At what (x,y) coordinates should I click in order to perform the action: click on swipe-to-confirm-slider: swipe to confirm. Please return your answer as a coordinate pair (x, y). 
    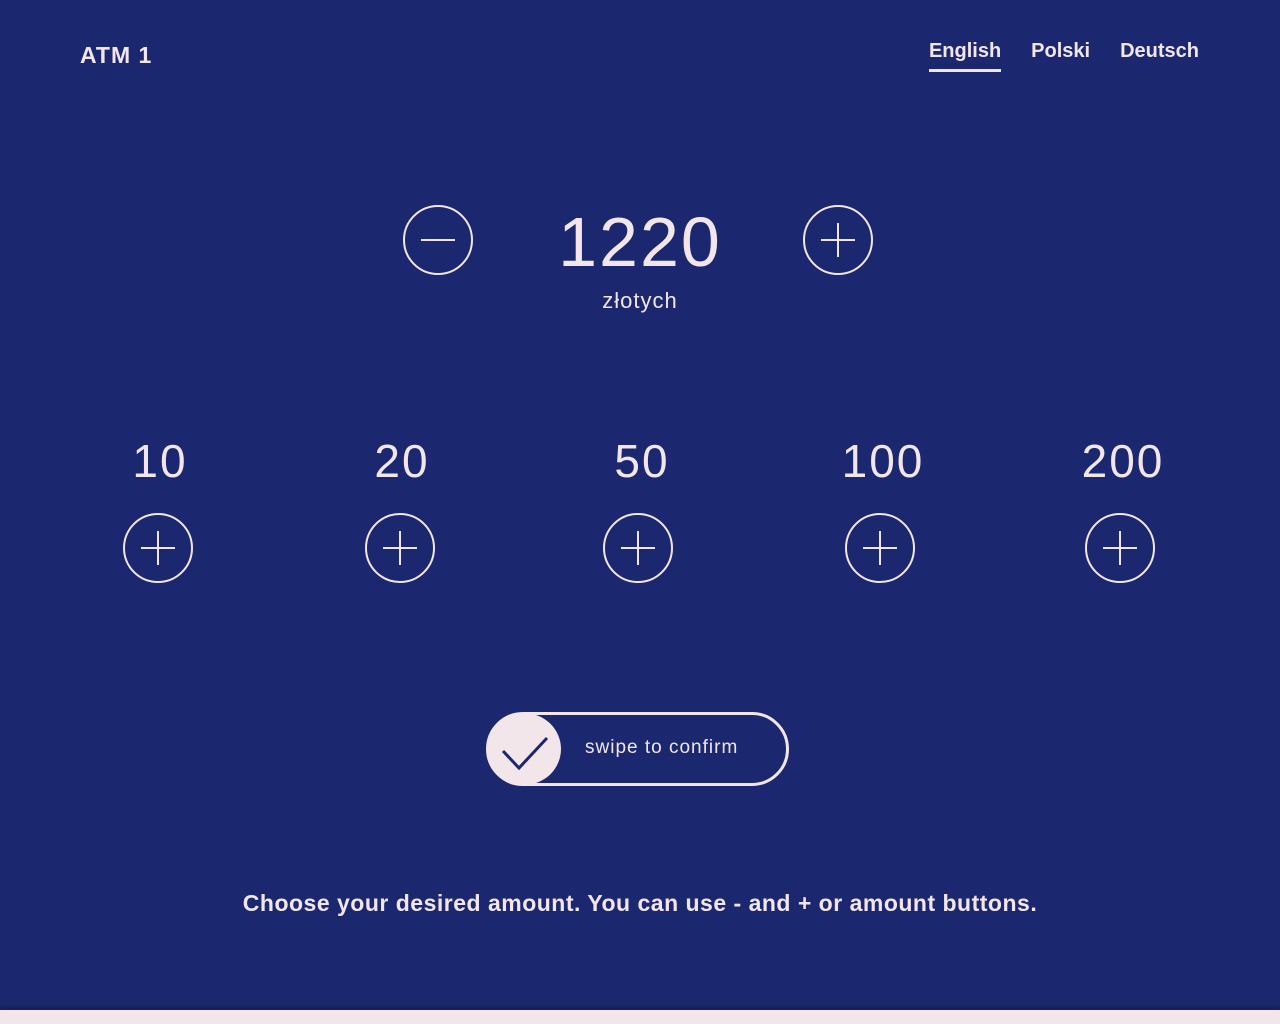
    Looking at the image, I should click on (637, 749).